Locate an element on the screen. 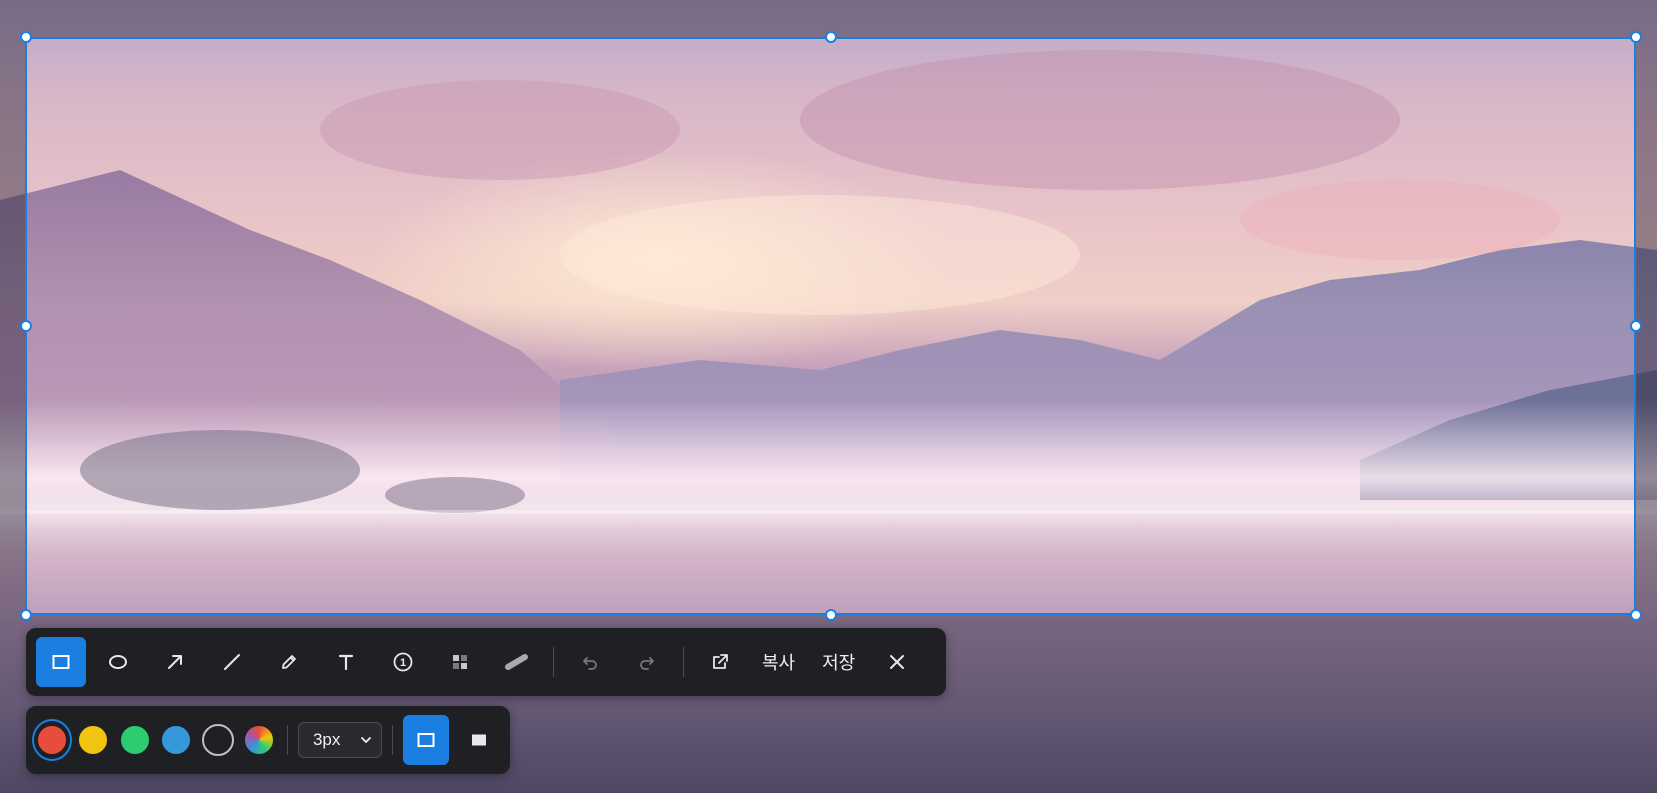 This screenshot has width=1657, height=793. style-panel: 3px is located at coordinates (268, 740).